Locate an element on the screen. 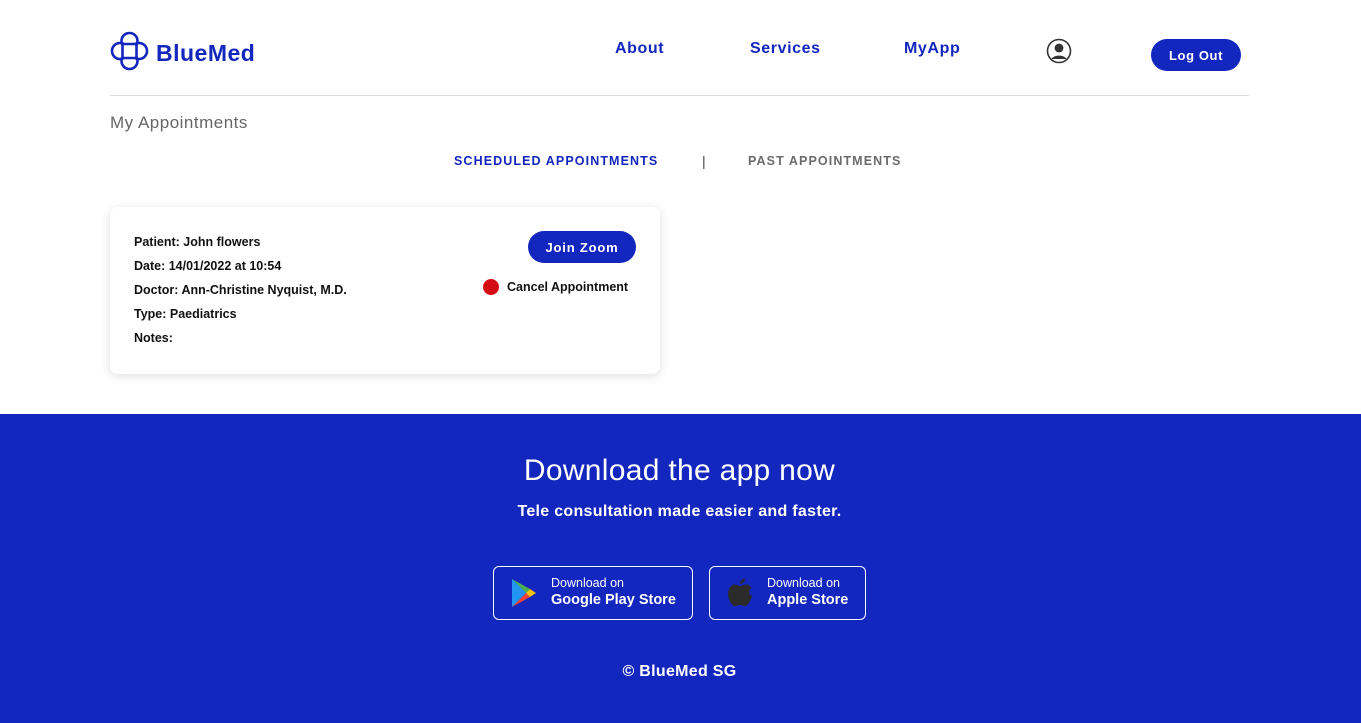 The width and height of the screenshot is (1361, 723). appointment-patient: Patient: John flowers is located at coordinates (197, 242).